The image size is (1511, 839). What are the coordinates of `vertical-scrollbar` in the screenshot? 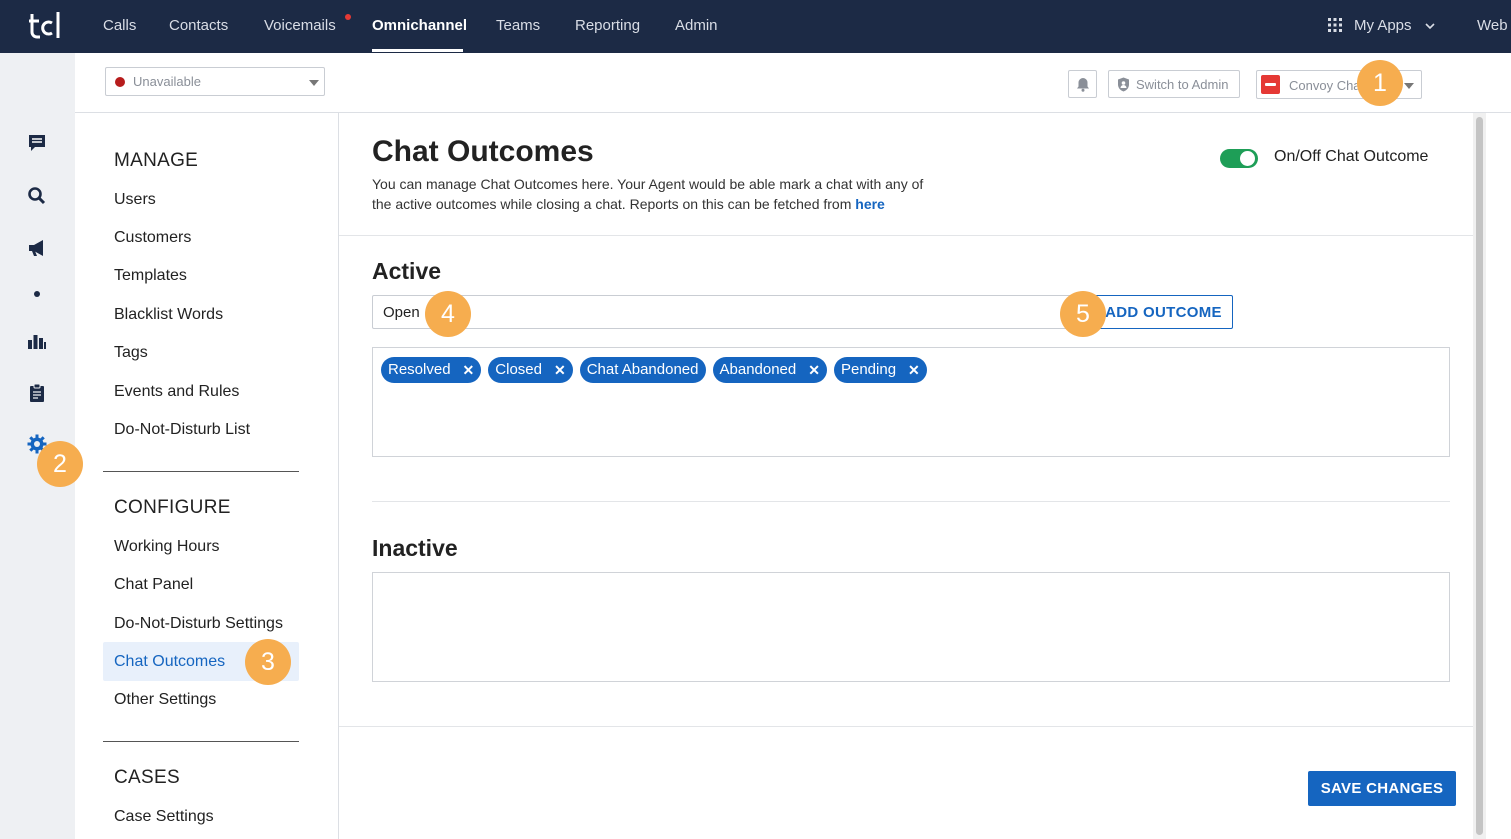 It's located at (1479, 476).